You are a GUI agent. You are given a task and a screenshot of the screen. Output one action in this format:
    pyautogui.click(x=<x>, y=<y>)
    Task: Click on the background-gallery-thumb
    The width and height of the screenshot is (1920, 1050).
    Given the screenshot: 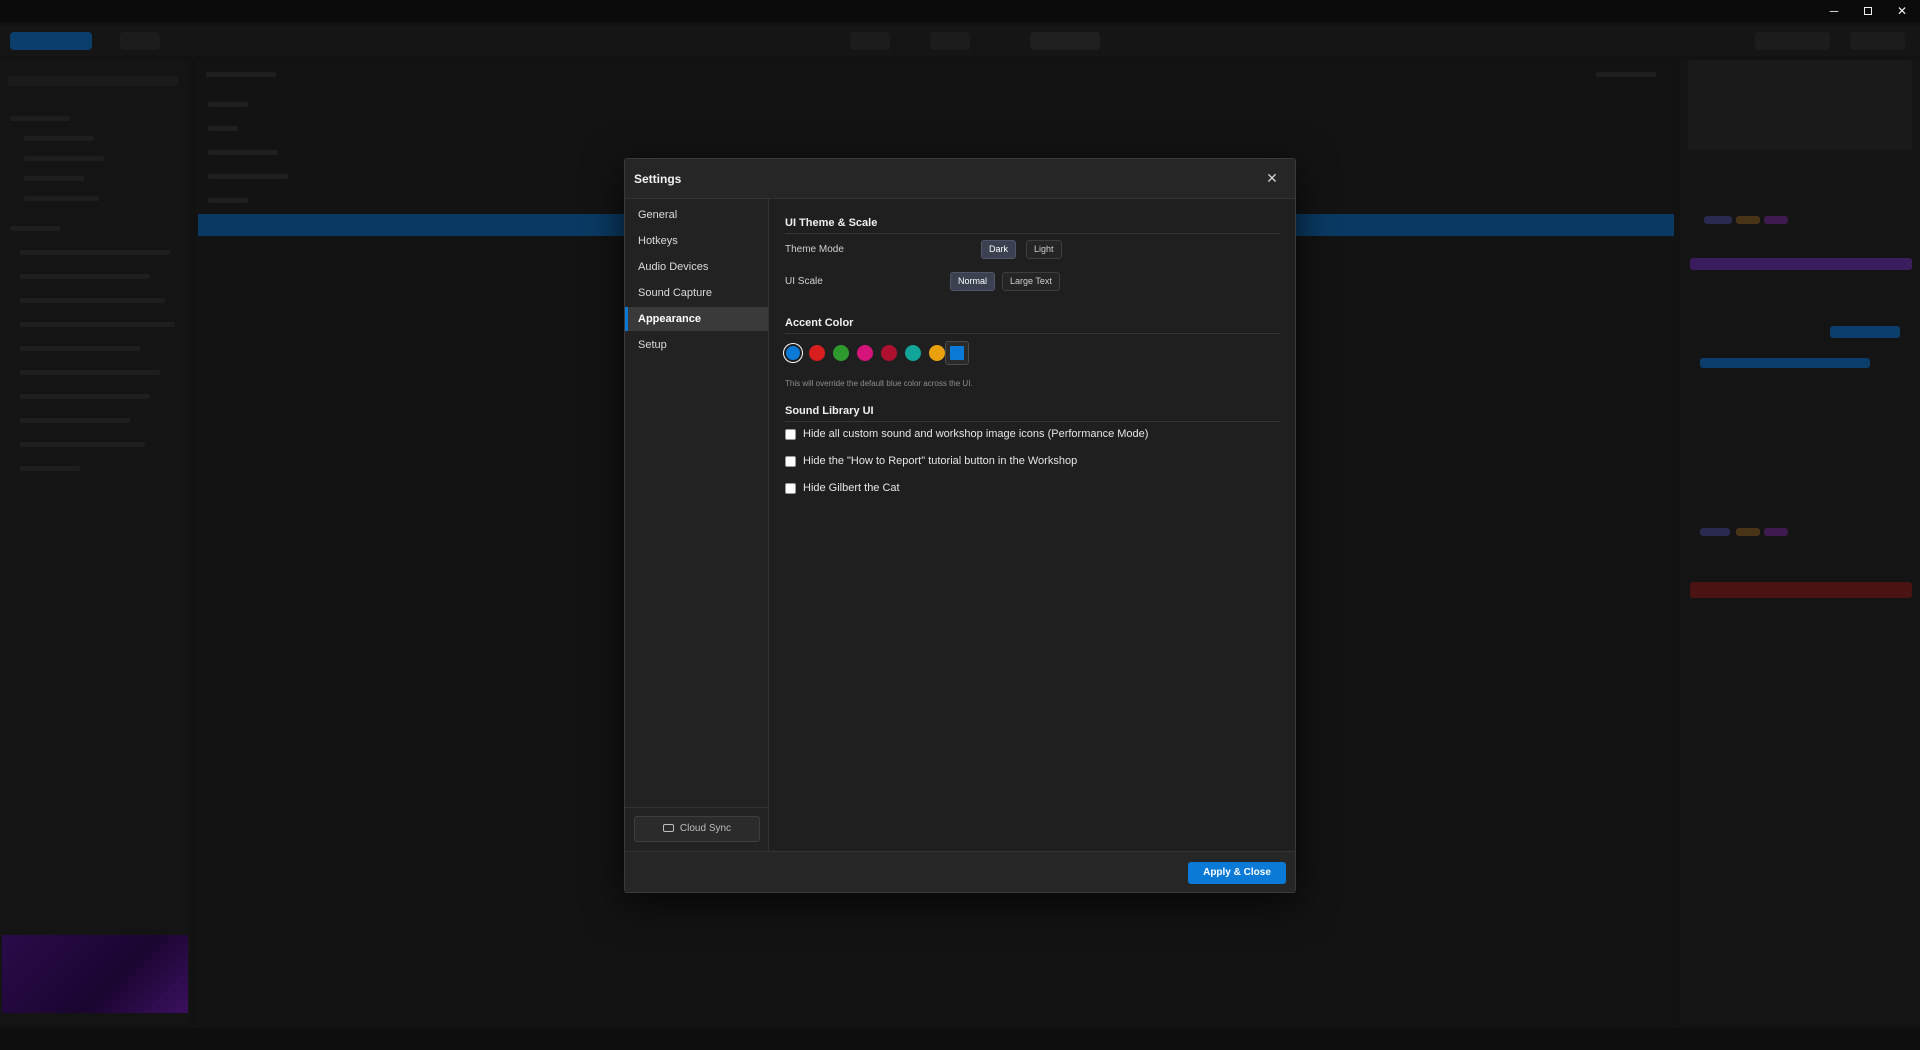 What is the action you would take?
    pyautogui.click(x=95, y=974)
    